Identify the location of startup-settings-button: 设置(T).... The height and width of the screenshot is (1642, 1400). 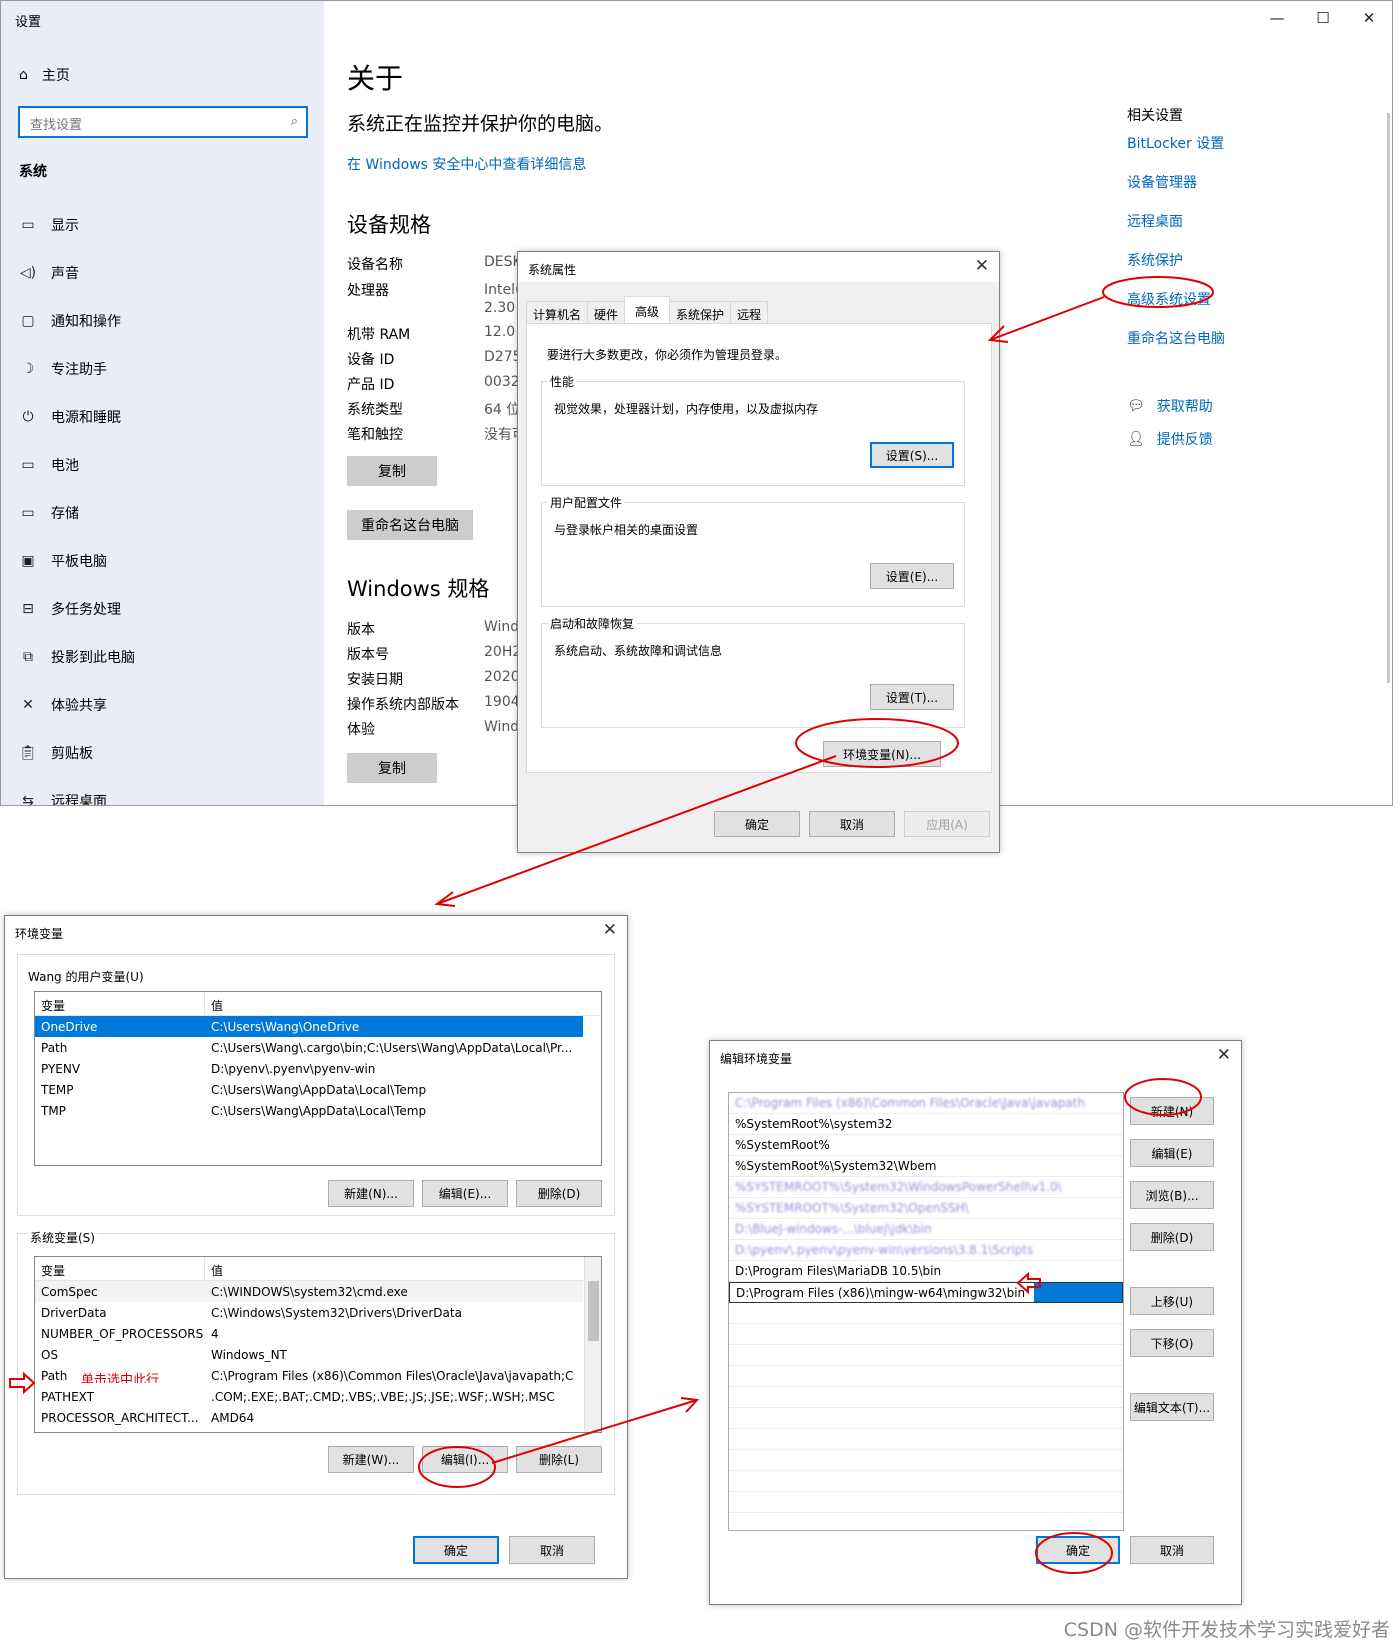
(912, 697).